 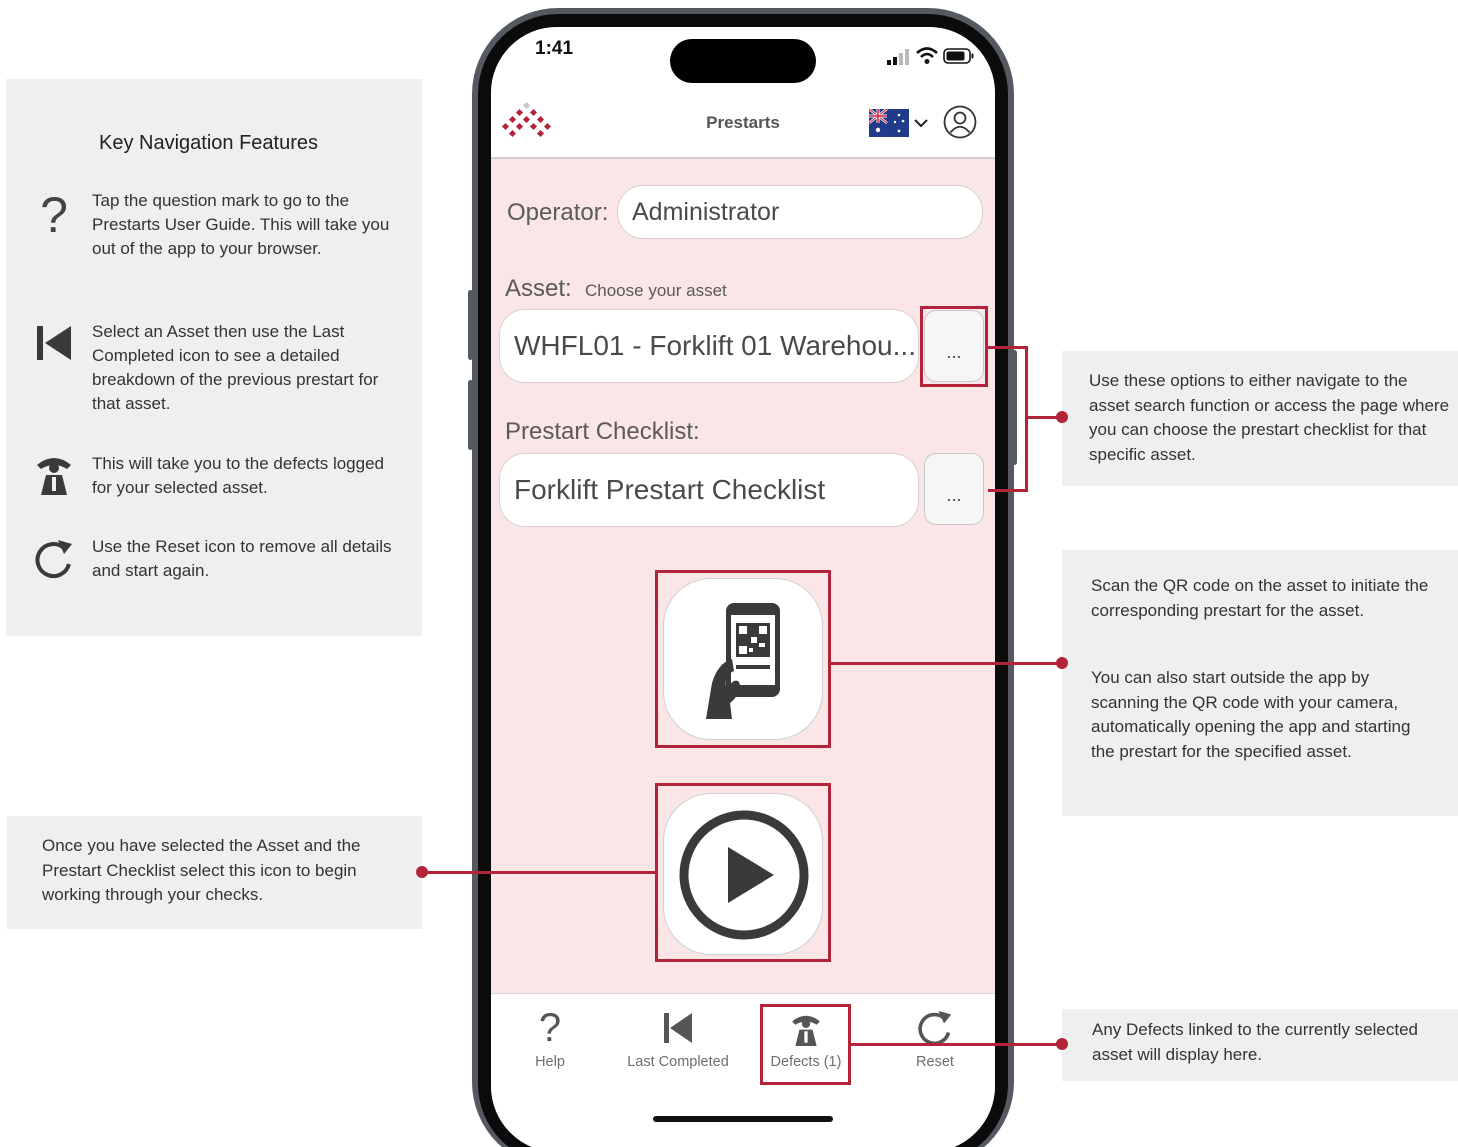 I want to click on bottom-tab-bar: ? Help Last Completed Defects (1) Reset, so click(x=743, y=1070).